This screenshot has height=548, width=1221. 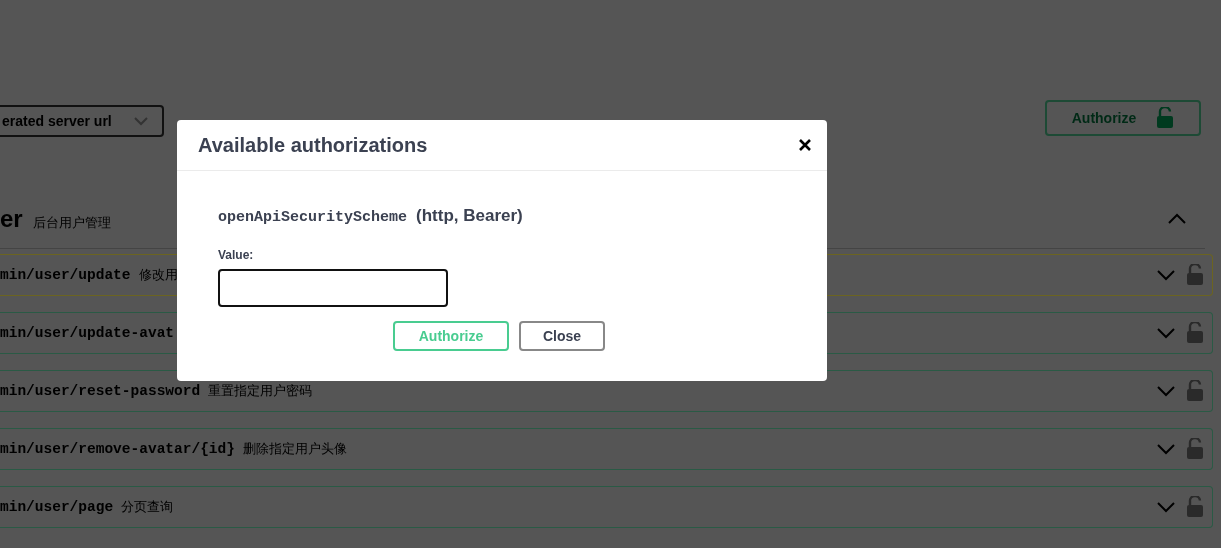 What do you see at coordinates (71, 223) in the screenshot?
I see `tag-description: 后台用户管理` at bounding box center [71, 223].